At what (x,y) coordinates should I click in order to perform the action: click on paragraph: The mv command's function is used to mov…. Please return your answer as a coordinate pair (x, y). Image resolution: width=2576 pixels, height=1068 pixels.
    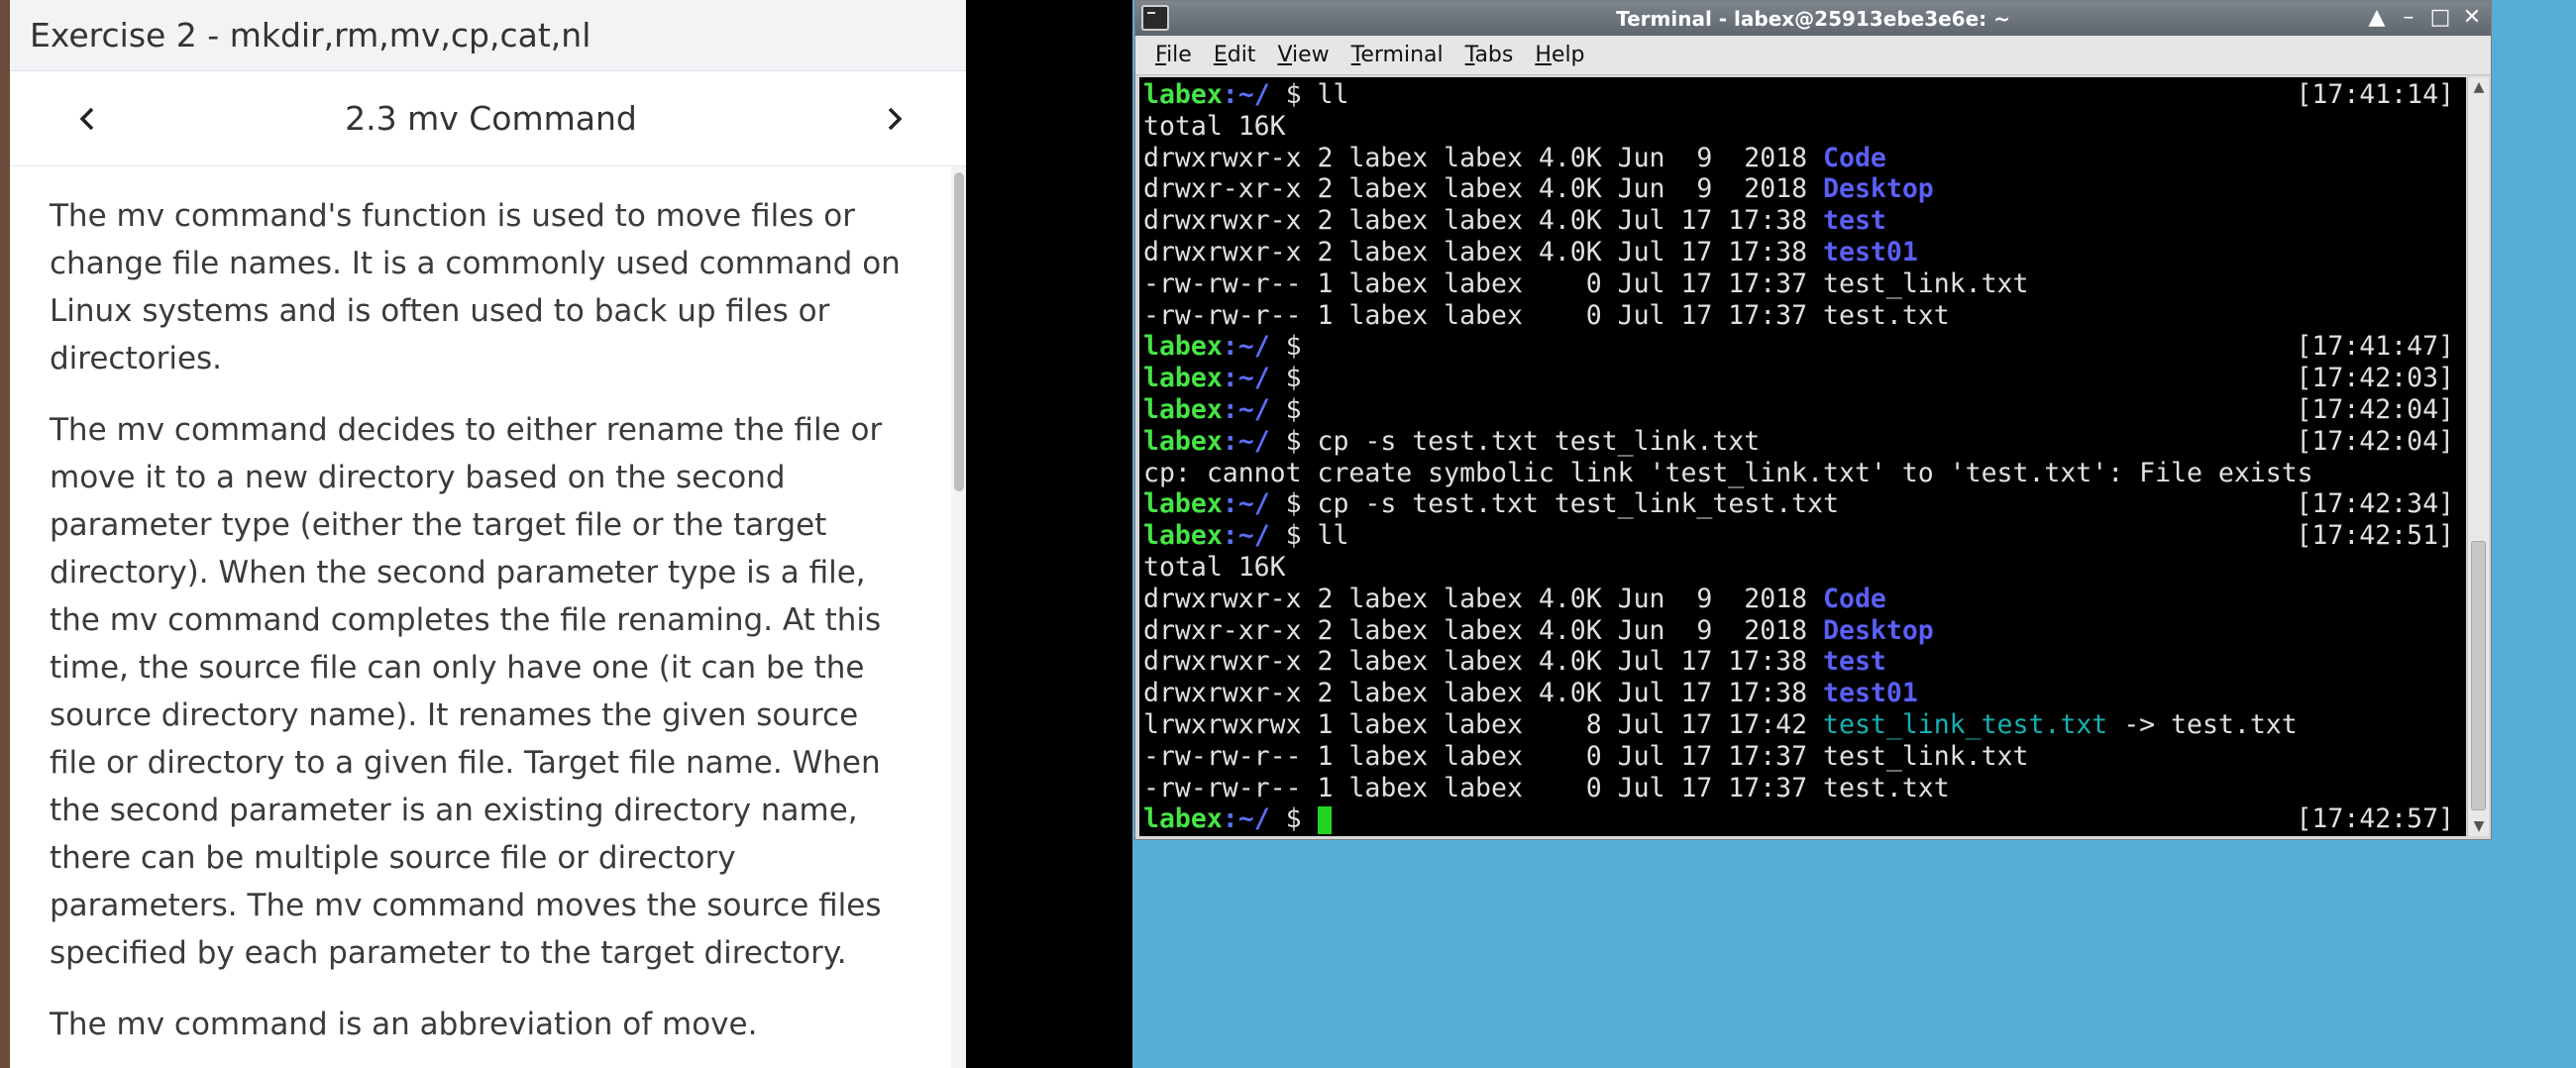
    Looking at the image, I should click on (476, 287).